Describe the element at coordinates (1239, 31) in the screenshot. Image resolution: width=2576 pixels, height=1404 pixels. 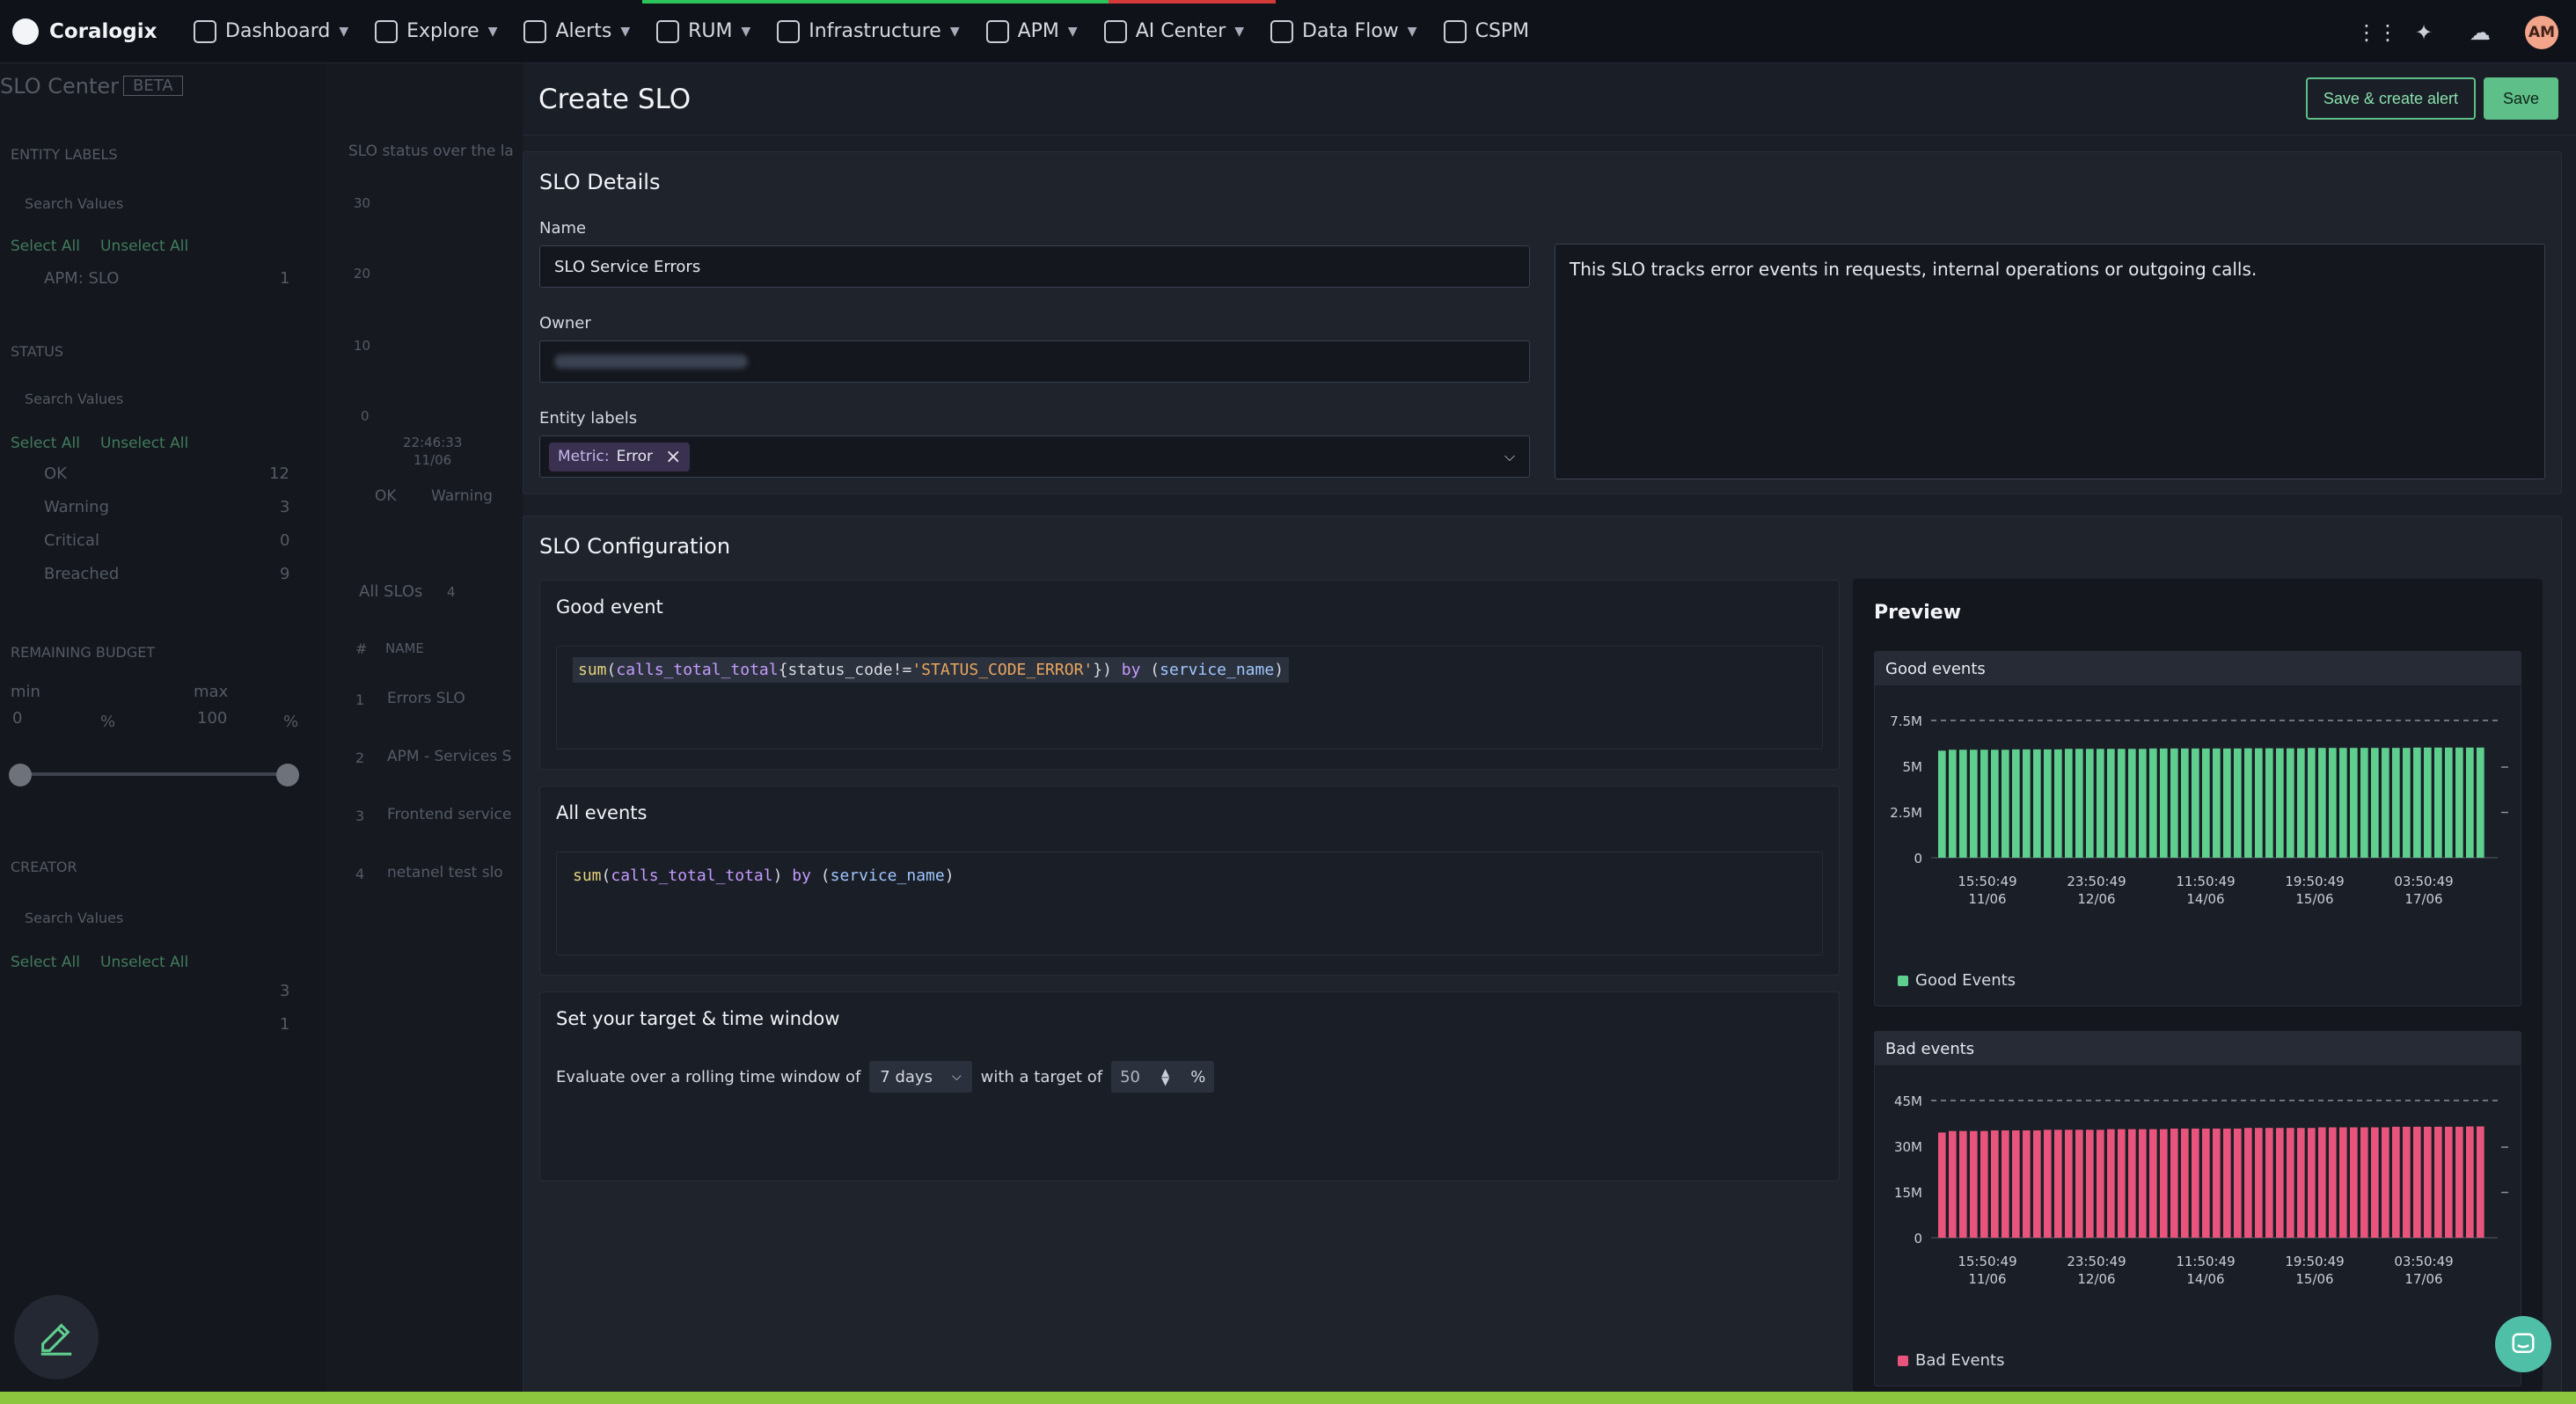
I see `chevron-down-icon: ▼` at that location.